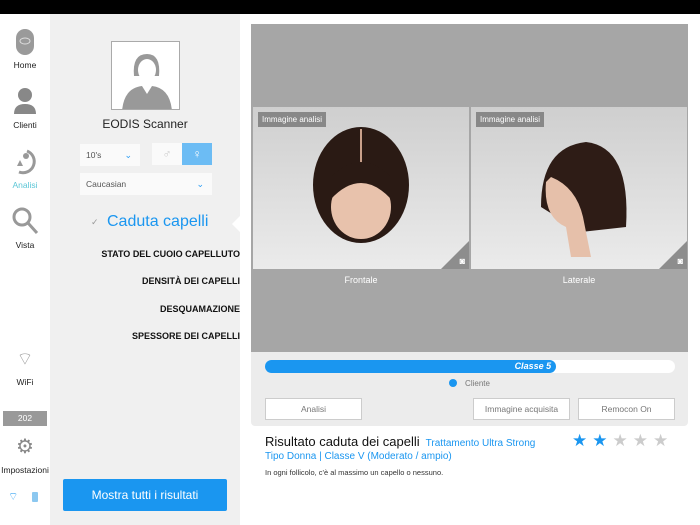 Image resolution: width=700 pixels, height=525 pixels. What do you see at coordinates (350, 7) in the screenshot?
I see `status-bar` at bounding box center [350, 7].